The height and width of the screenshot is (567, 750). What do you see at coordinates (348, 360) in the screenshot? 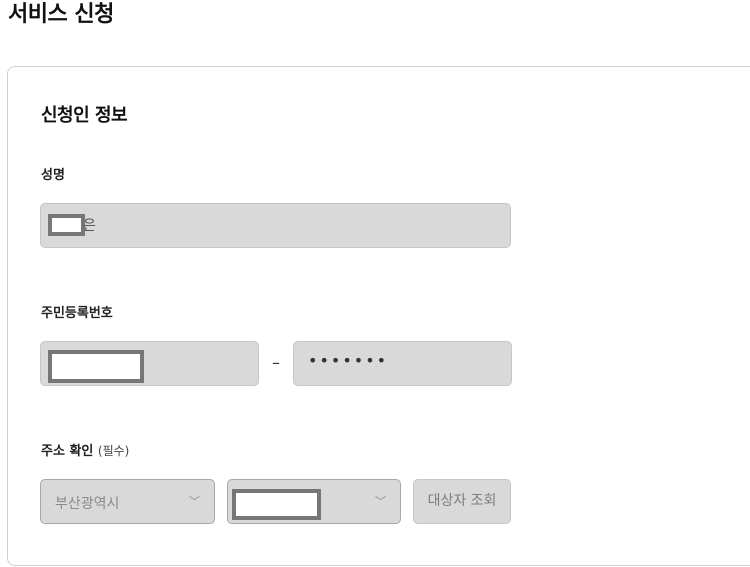
I see `rrn-back-masked: •••••••` at bounding box center [348, 360].